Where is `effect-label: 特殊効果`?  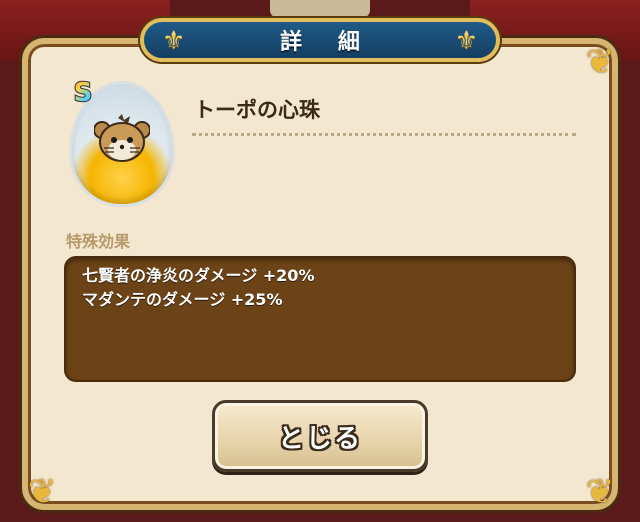 effect-label: 特殊効果 is located at coordinates (98, 241).